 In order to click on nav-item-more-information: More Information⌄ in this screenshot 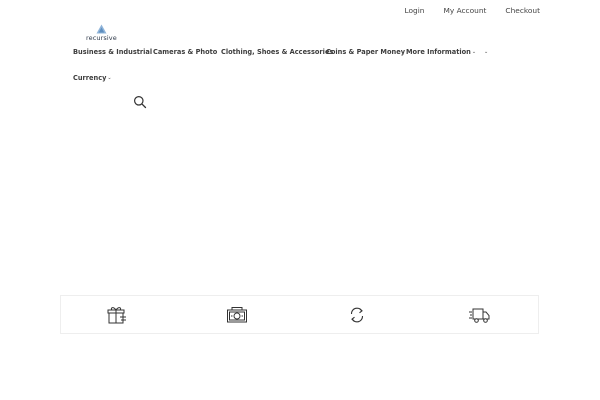, I will do `click(441, 52)`.